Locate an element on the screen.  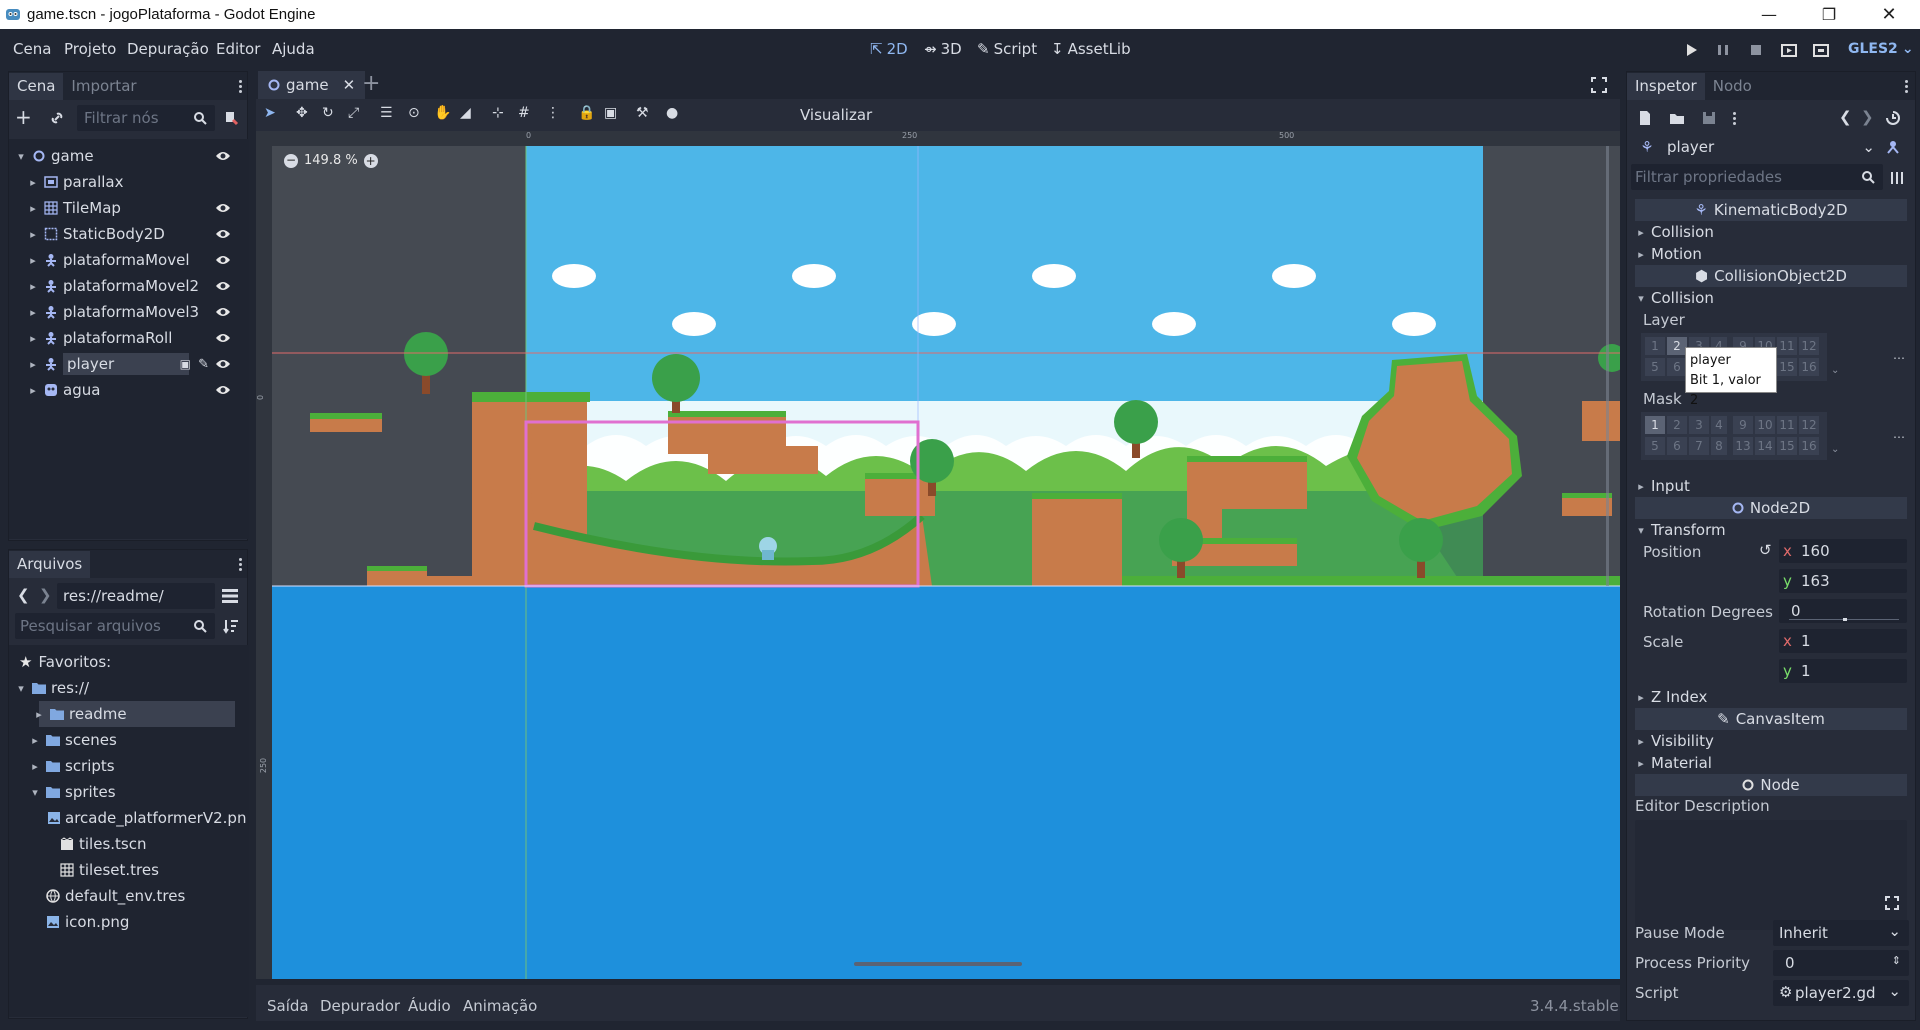
scale-tool-icon: ⤢ is located at coordinates (353, 113).